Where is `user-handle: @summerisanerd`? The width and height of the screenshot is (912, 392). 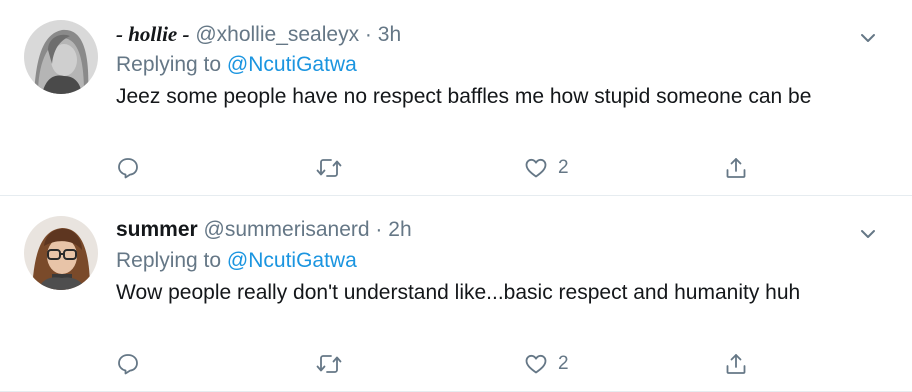
user-handle: @summerisanerd is located at coordinates (287, 229).